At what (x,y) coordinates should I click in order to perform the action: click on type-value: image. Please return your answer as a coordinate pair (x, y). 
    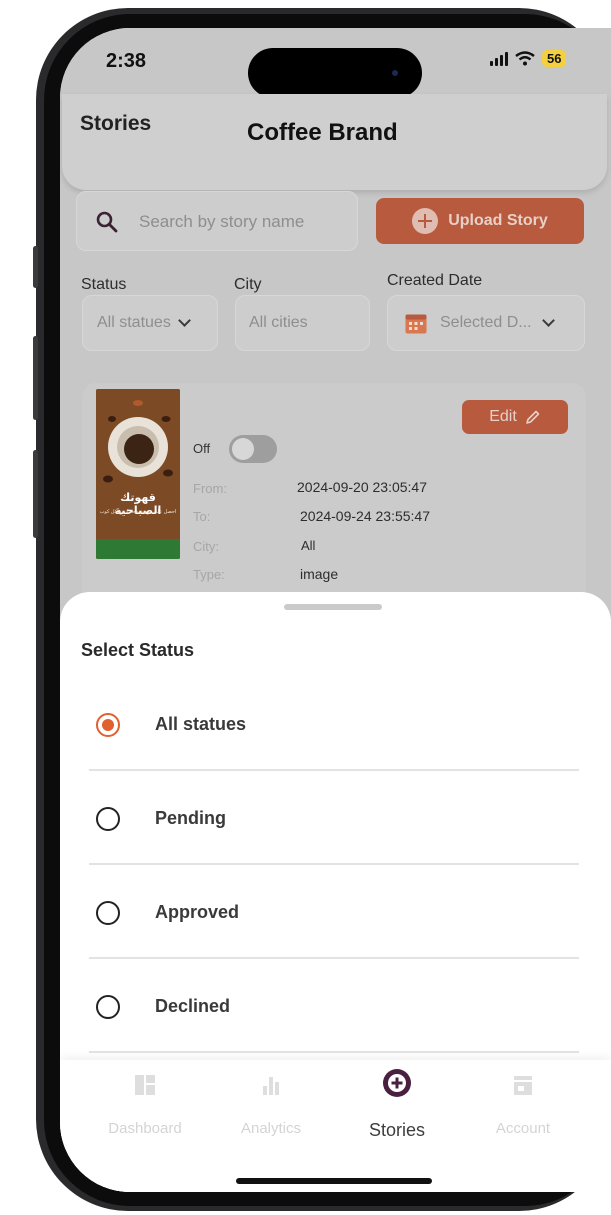
    Looking at the image, I should click on (319, 574).